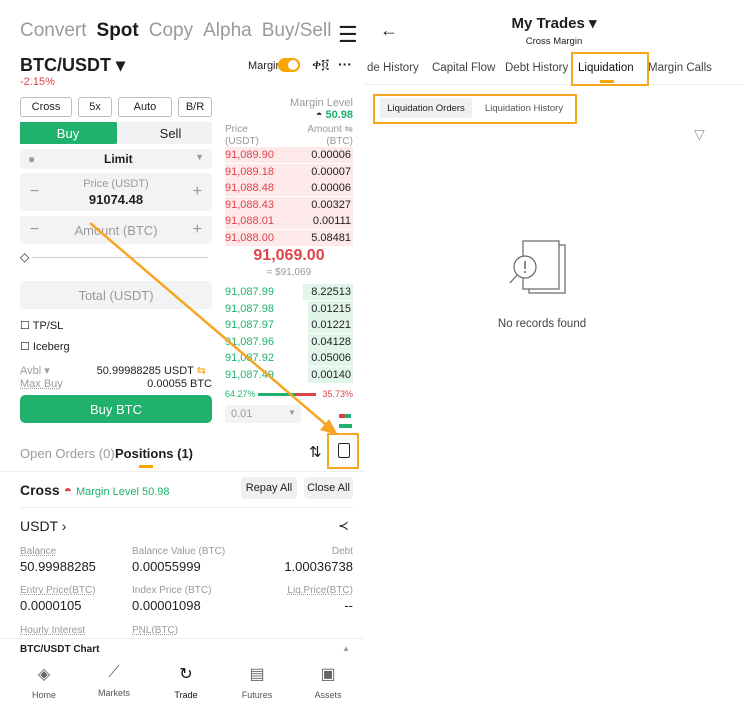 The image size is (744, 723). I want to click on filter-icon: ▽, so click(699, 134).